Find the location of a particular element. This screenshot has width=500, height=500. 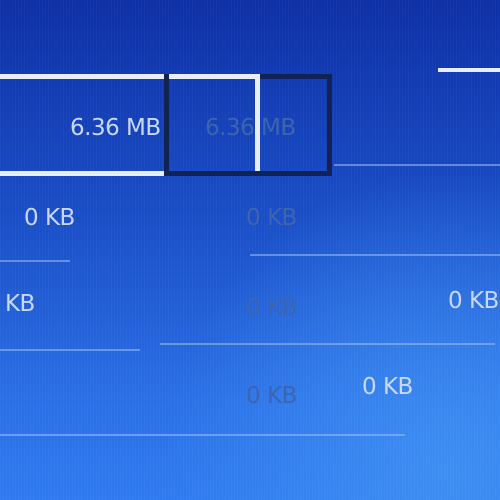

row-4-size: 0 KB is located at coordinates (271, 396).